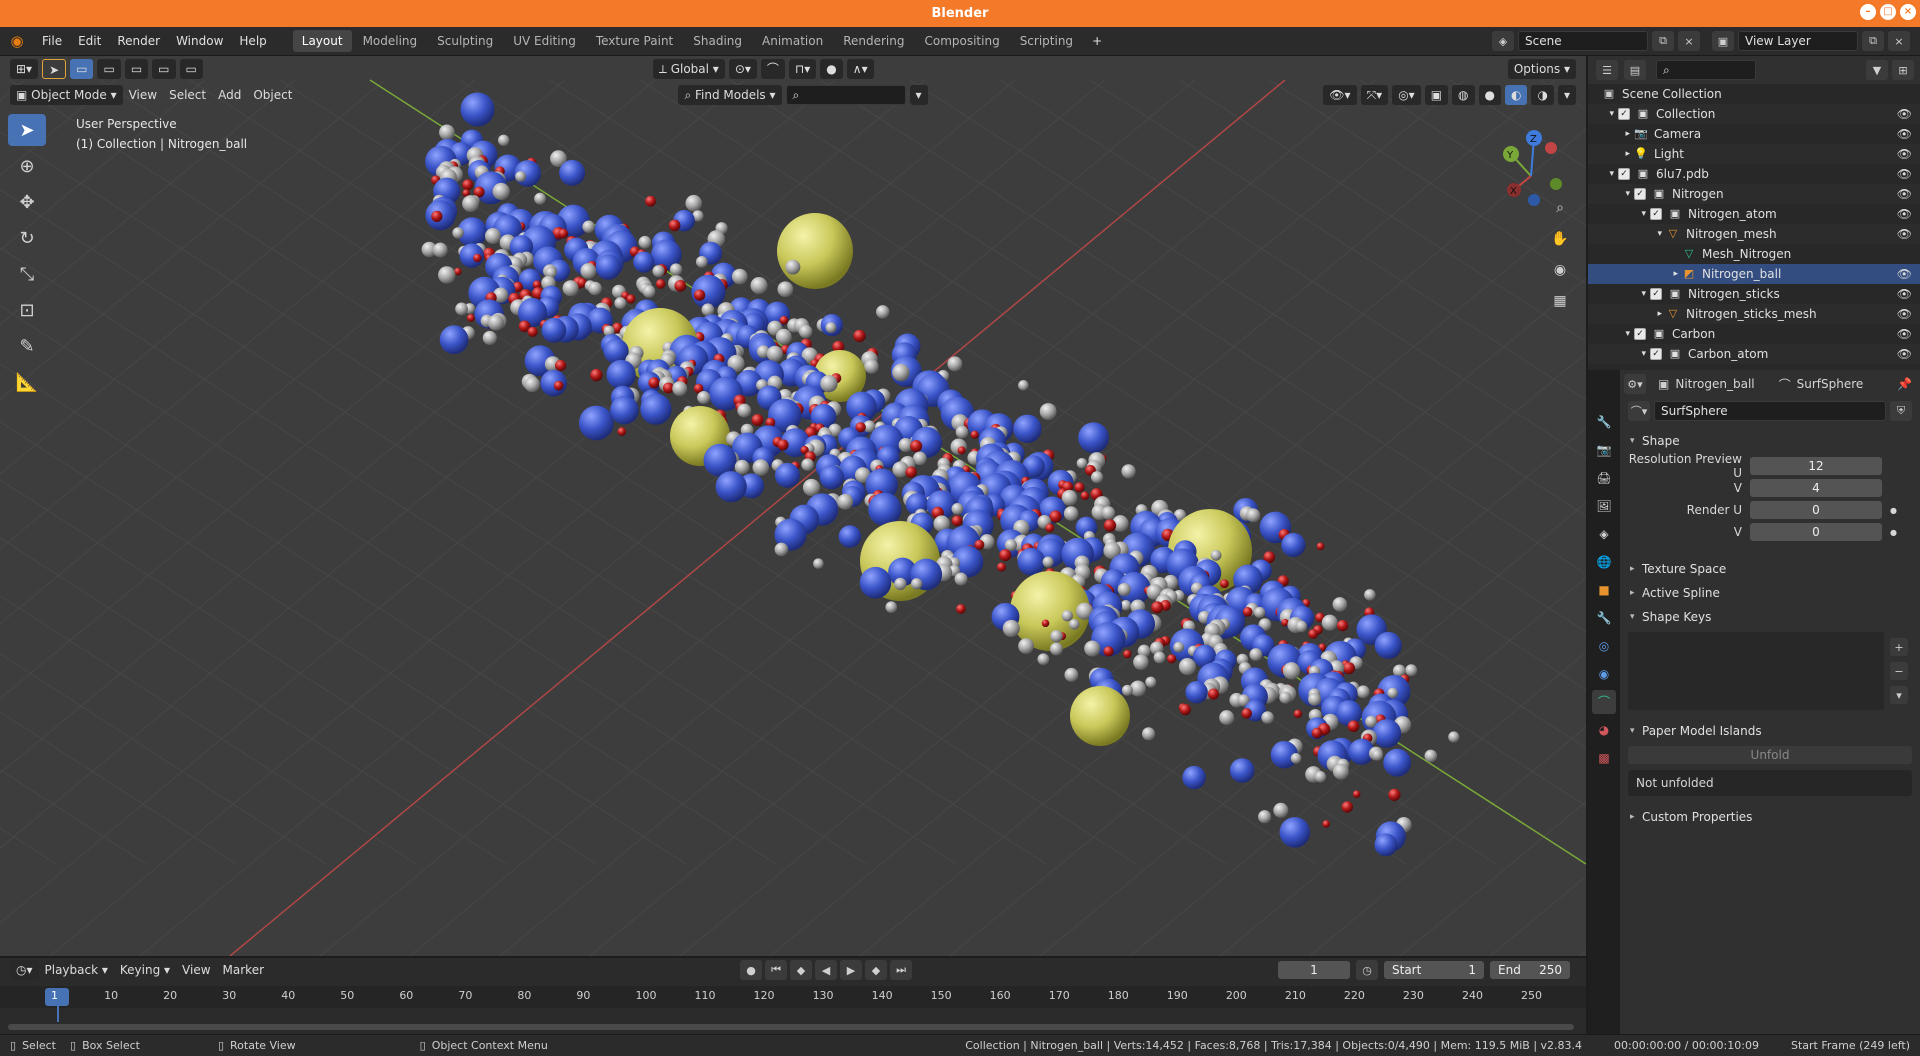 This screenshot has height=1056, width=1920. Describe the element at coordinates (196, 970) in the screenshot. I see `menu-timeline-view: View` at that location.